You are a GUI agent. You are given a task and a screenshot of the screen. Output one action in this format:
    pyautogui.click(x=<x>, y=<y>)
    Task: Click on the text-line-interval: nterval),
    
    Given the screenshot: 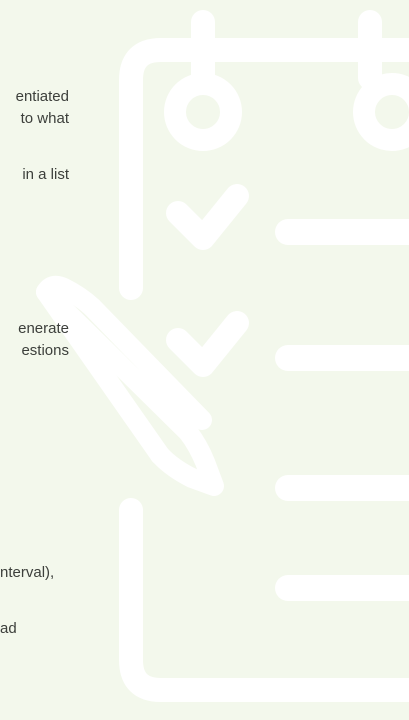 What is the action you would take?
    pyautogui.click(x=27, y=572)
    